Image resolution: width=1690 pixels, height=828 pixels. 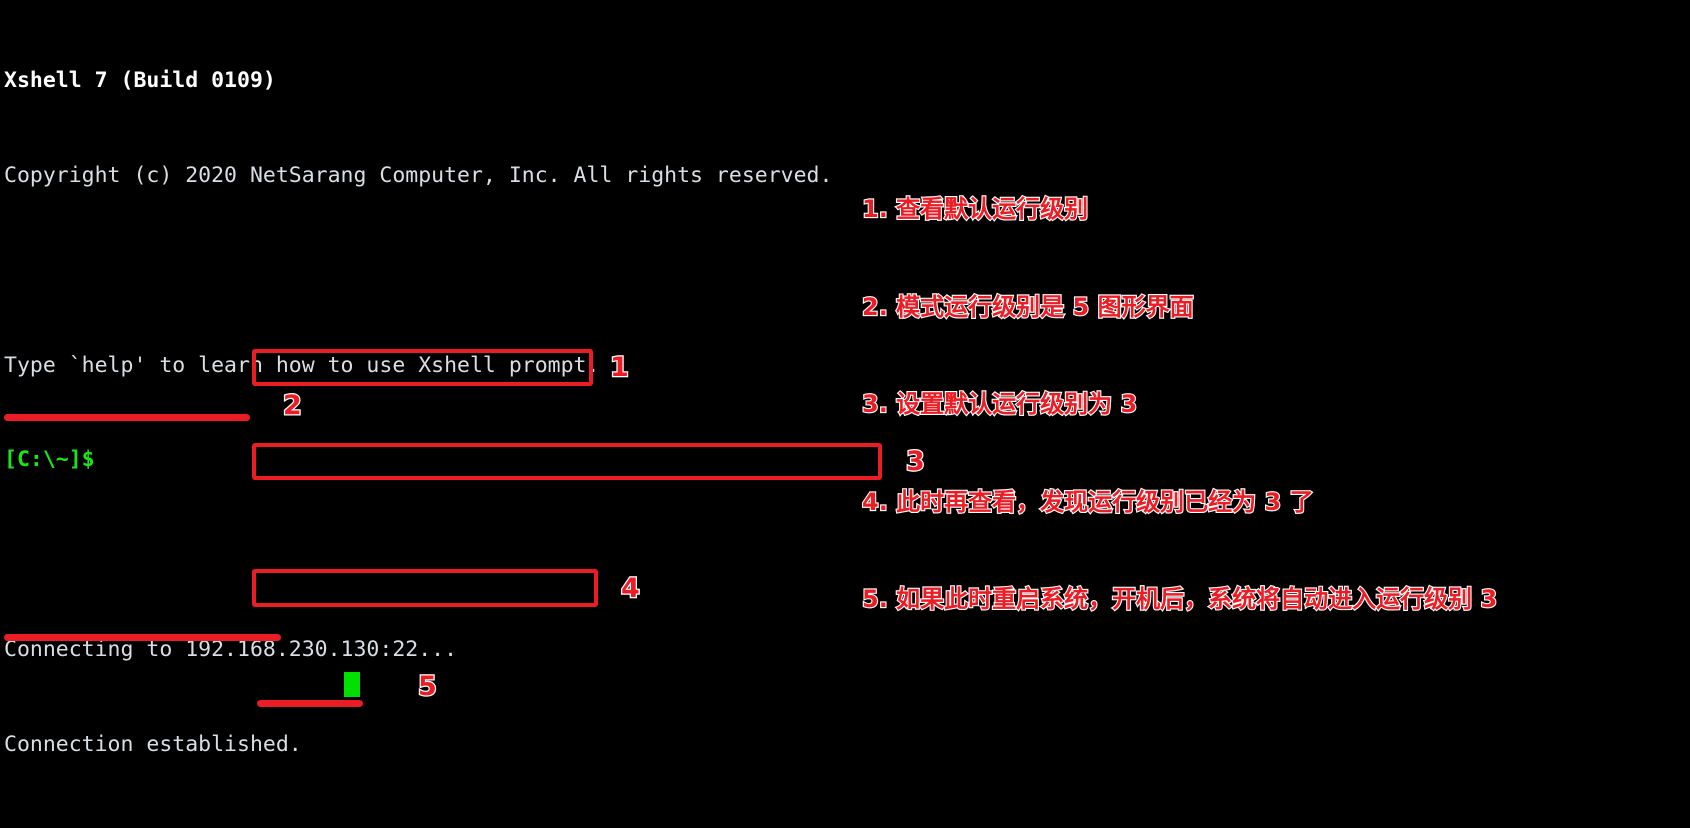 What do you see at coordinates (49, 460) in the screenshot?
I see `local-shell-prompt: [C:\~]$` at bounding box center [49, 460].